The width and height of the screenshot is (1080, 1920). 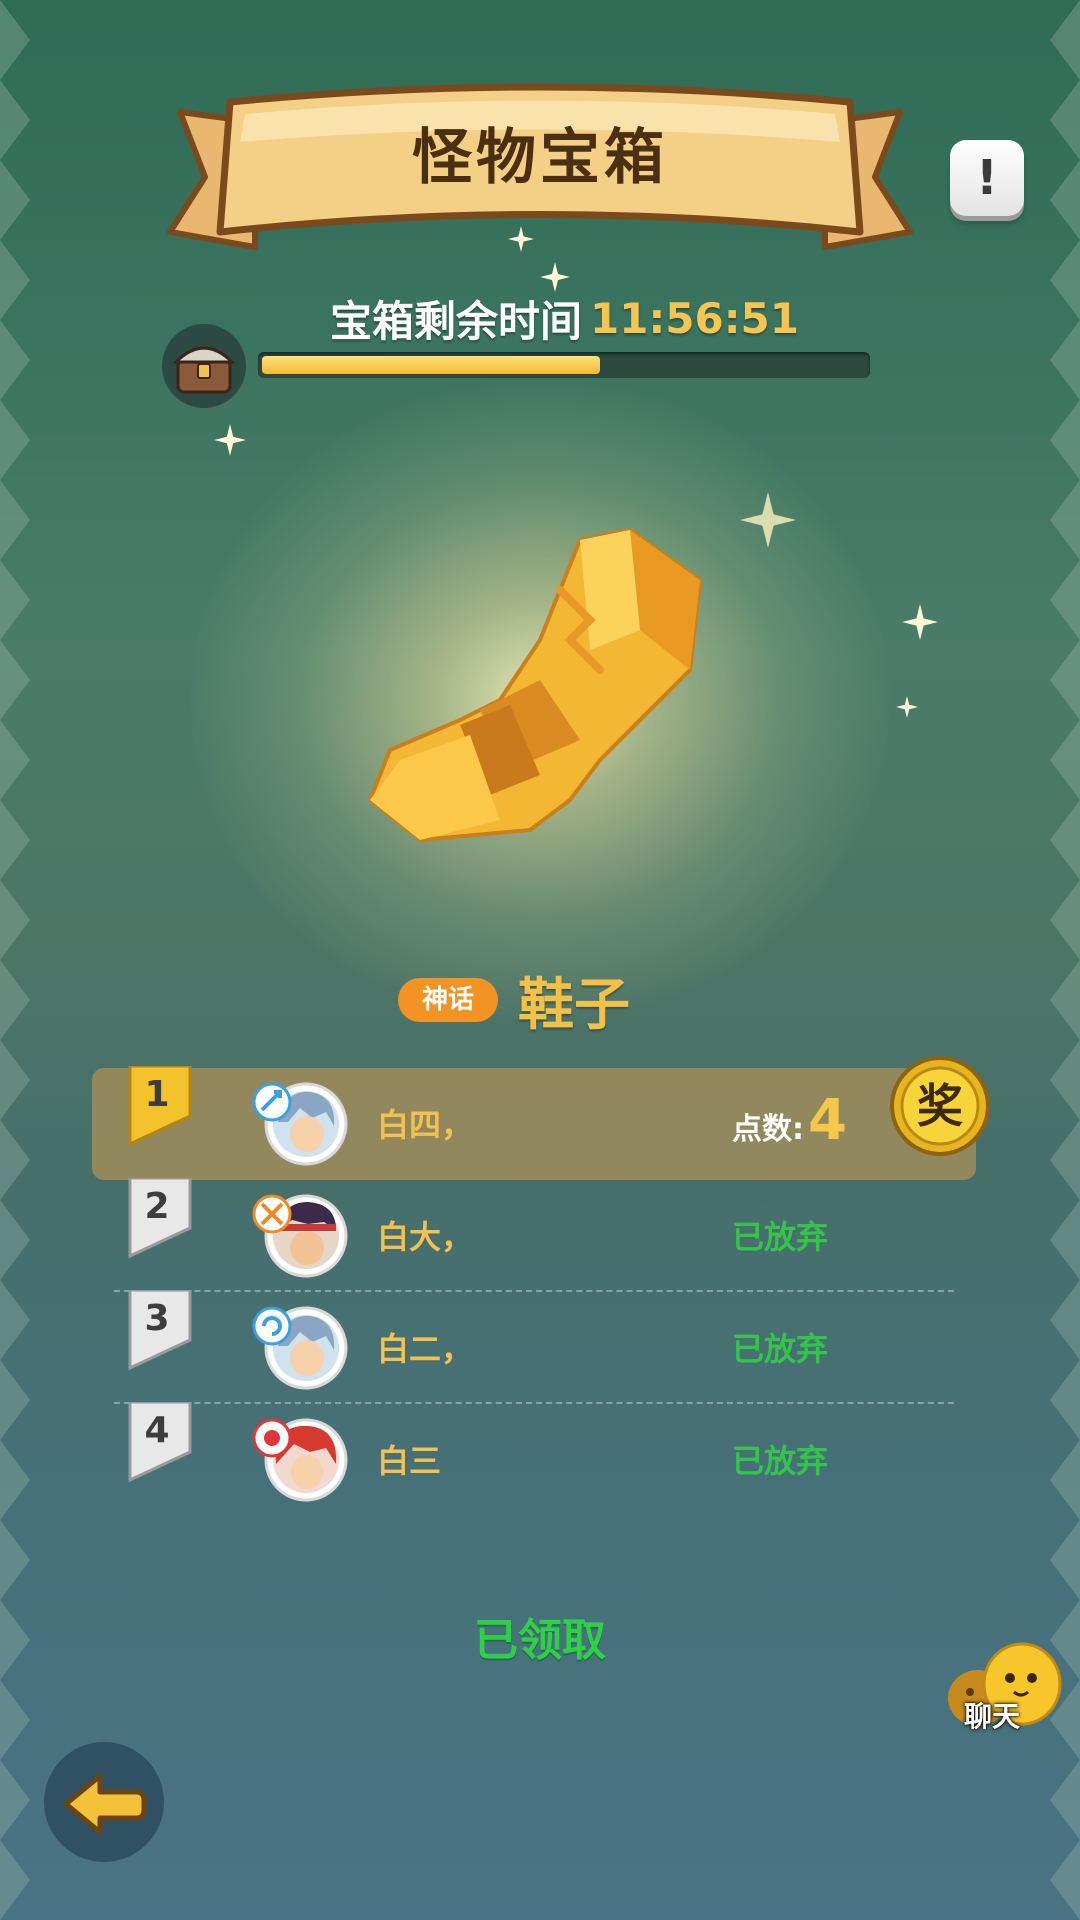 I want to click on info-button: !, so click(x=987, y=178).